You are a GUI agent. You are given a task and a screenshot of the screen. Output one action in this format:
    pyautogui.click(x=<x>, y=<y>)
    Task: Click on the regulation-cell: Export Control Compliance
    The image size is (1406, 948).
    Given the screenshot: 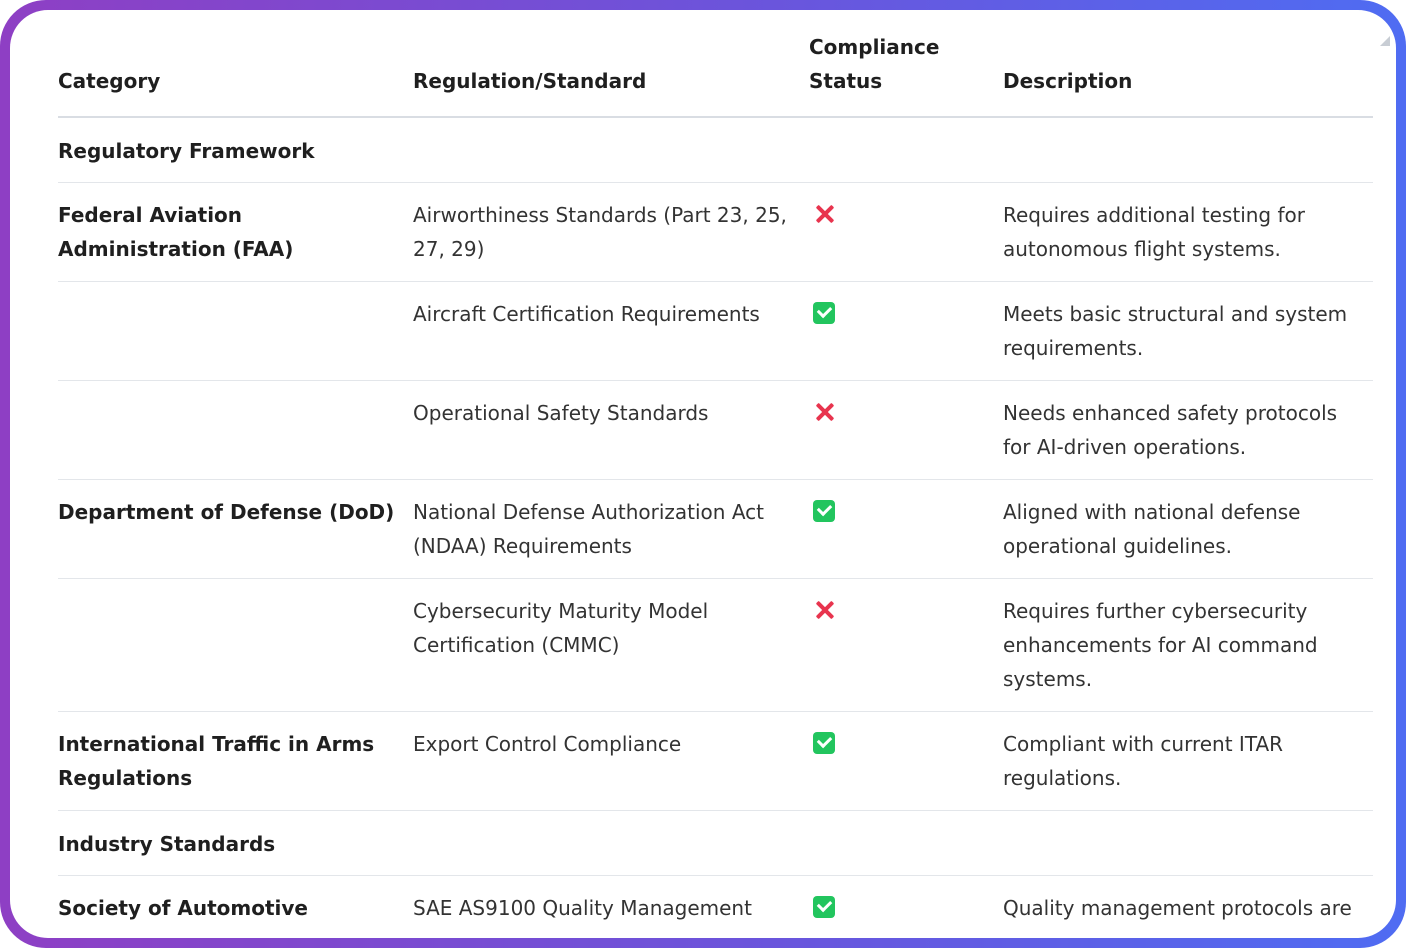 What is the action you would take?
    pyautogui.click(x=611, y=761)
    